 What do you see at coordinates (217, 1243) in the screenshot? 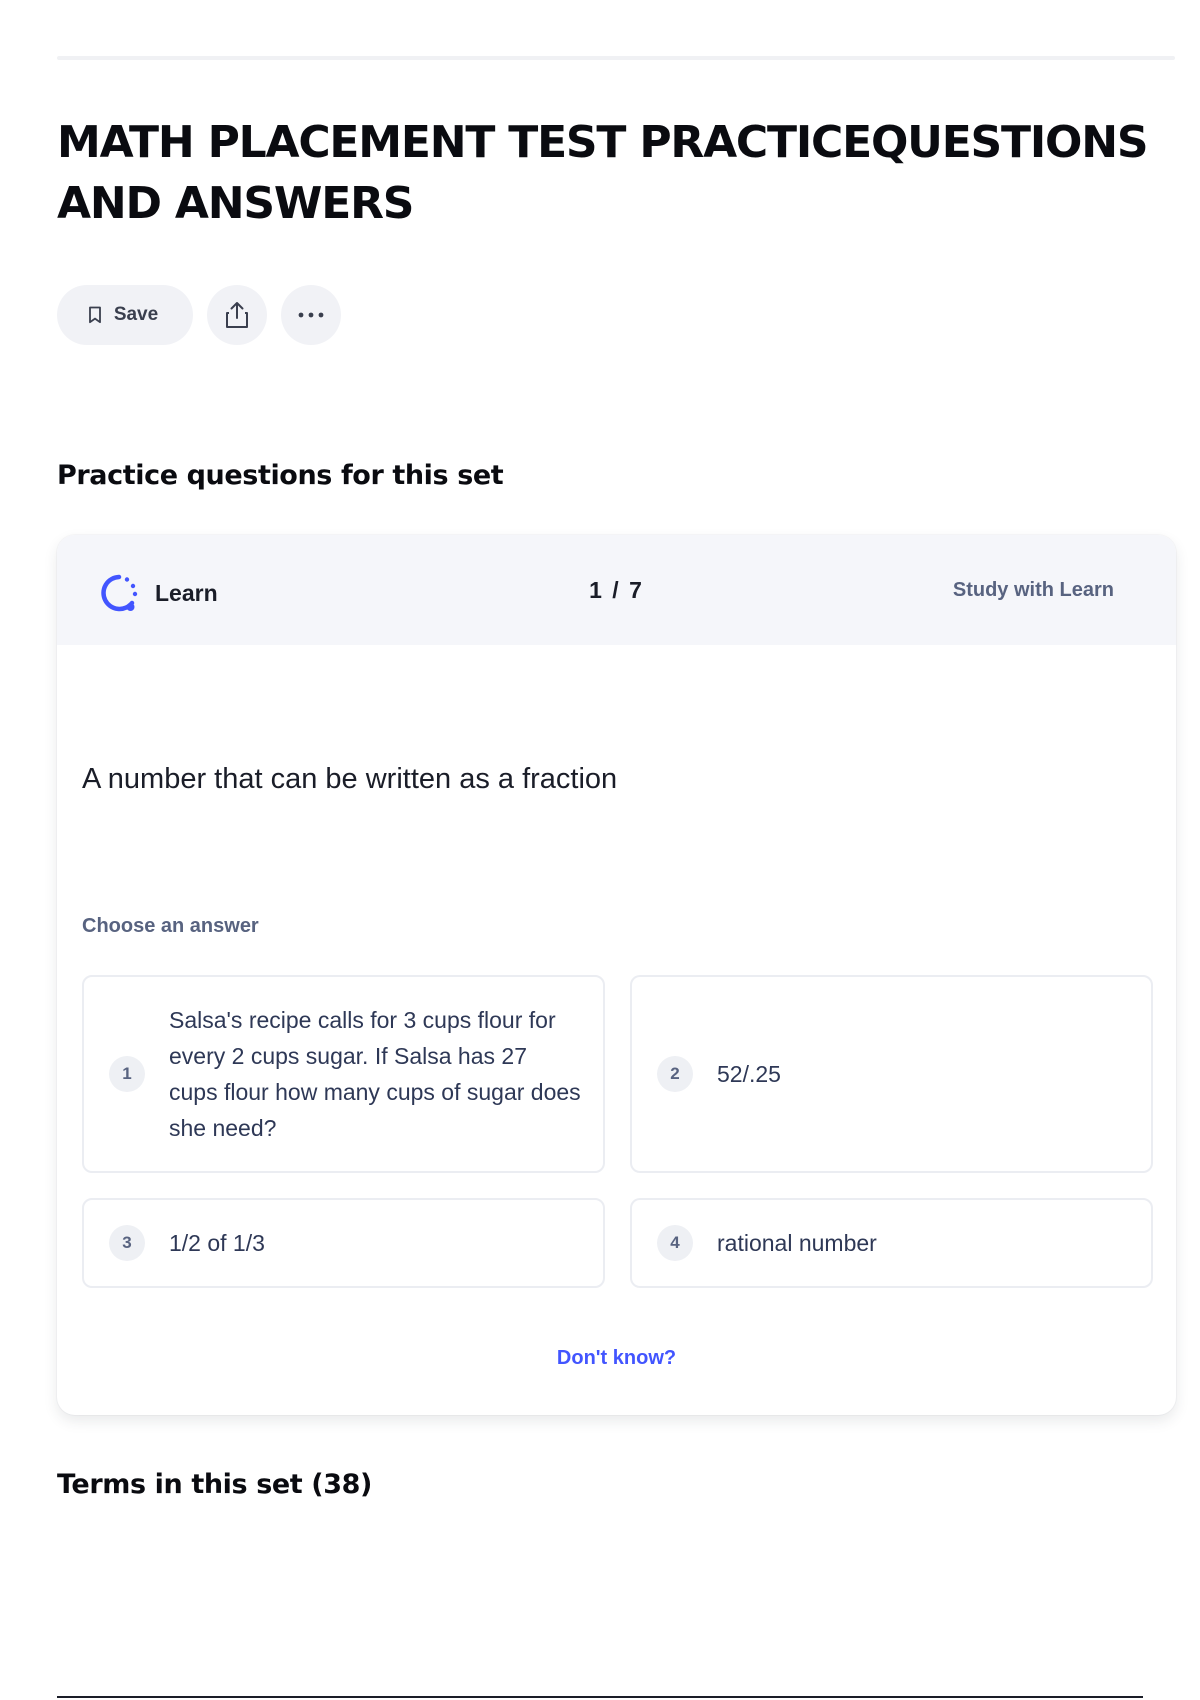
I see `option-text: 1/2 of 1/3` at bounding box center [217, 1243].